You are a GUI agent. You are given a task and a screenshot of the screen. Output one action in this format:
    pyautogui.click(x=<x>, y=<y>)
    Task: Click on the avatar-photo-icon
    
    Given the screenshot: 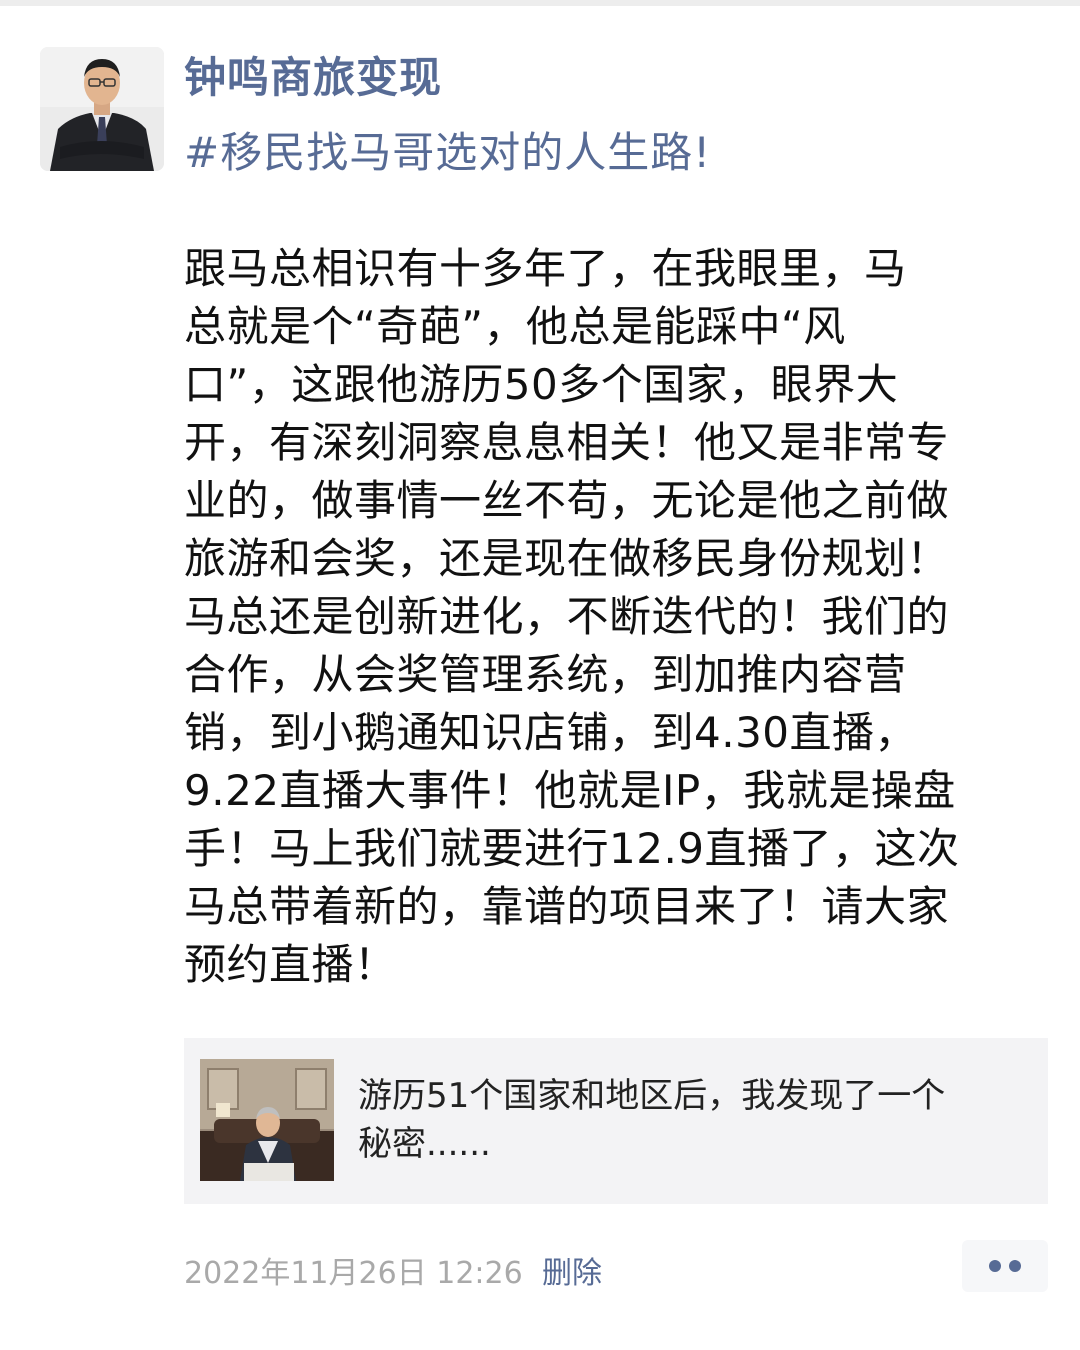 What is the action you would take?
    pyautogui.click(x=102, y=109)
    